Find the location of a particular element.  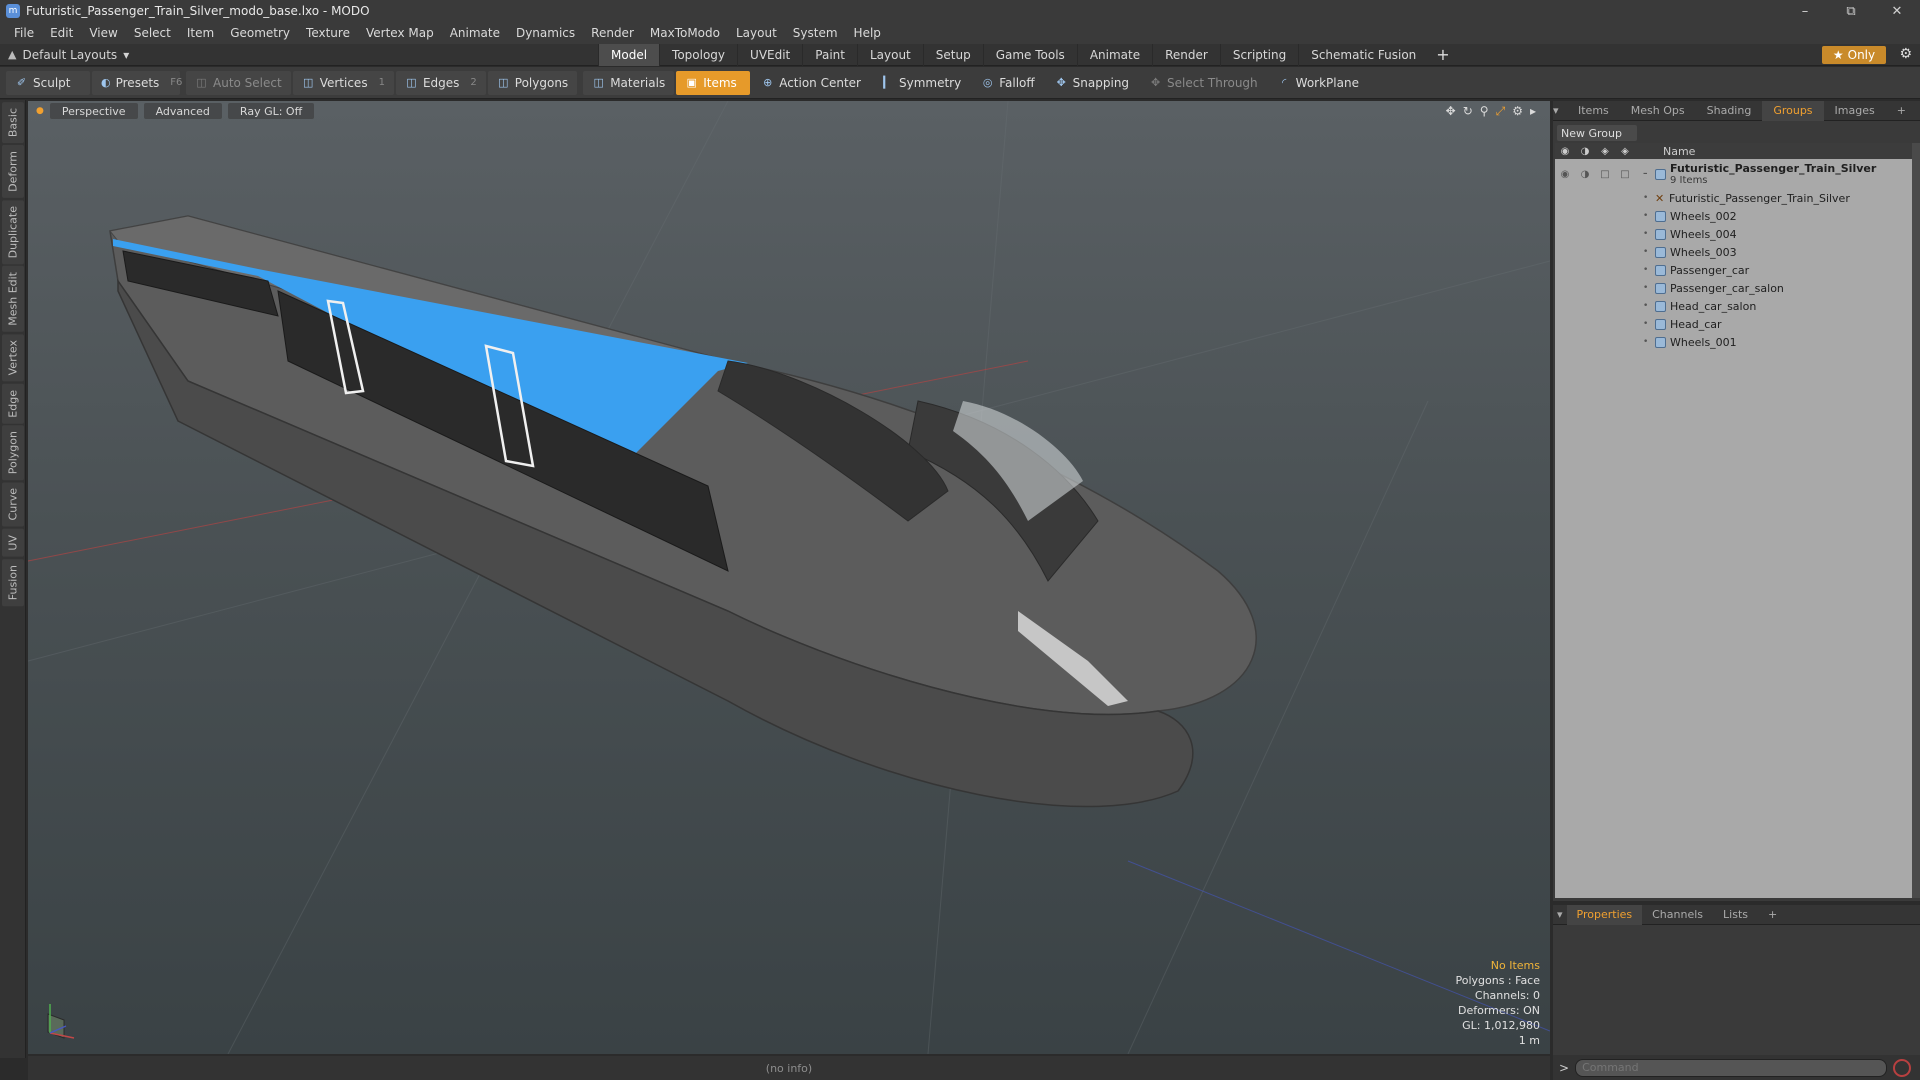

vtab-edge: Edge is located at coordinates (13, 403).